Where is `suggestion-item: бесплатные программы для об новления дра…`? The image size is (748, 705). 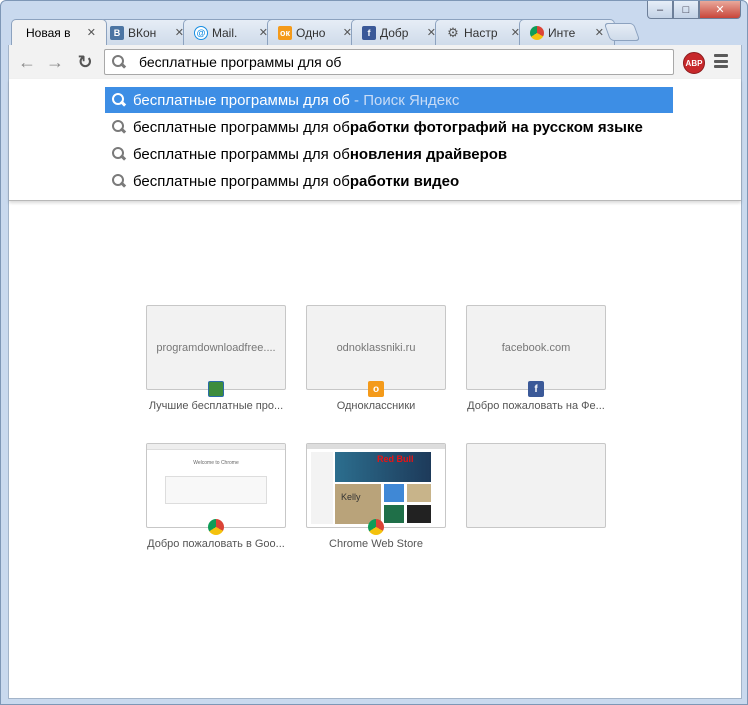
suggestion-item: бесплатные программы для об новления дра… is located at coordinates (389, 154).